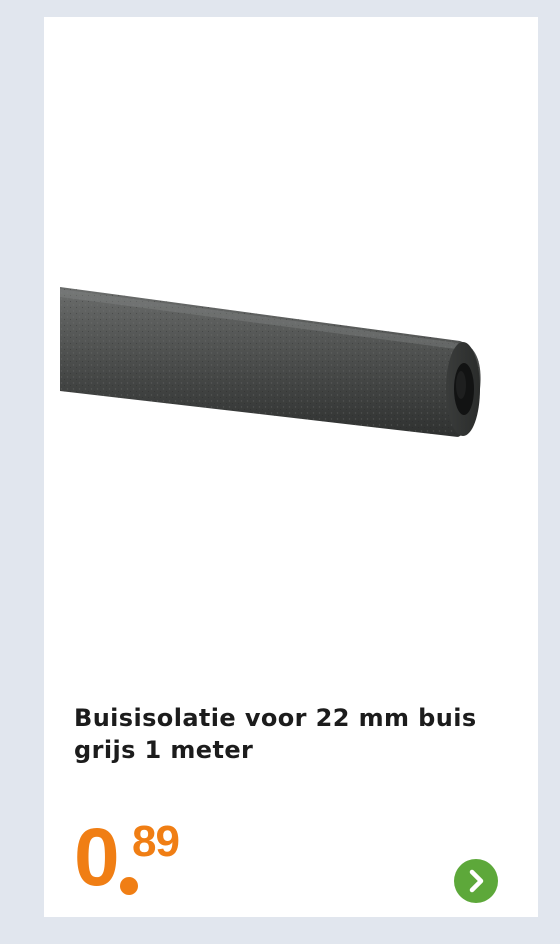 The image size is (560, 944). I want to click on price-decimals: 89, so click(156, 841).